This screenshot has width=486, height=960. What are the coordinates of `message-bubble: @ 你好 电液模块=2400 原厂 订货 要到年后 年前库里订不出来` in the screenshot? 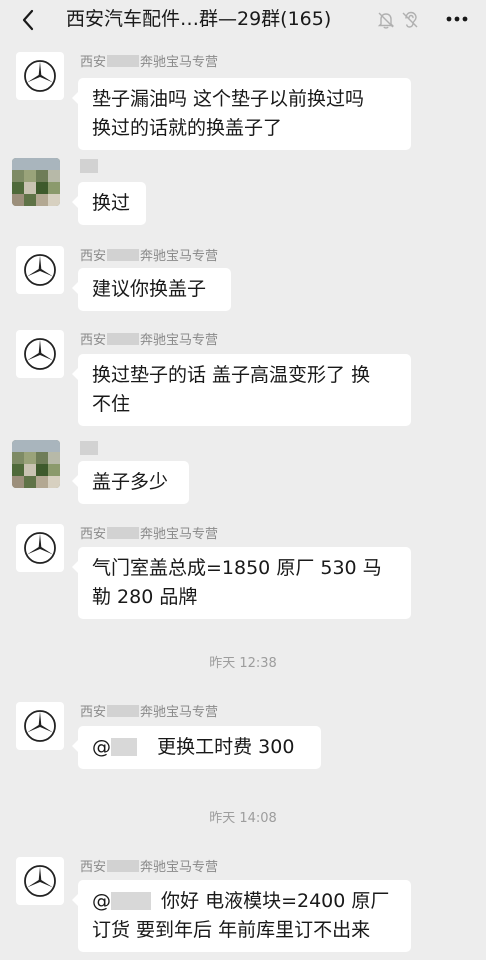 It's located at (241, 916).